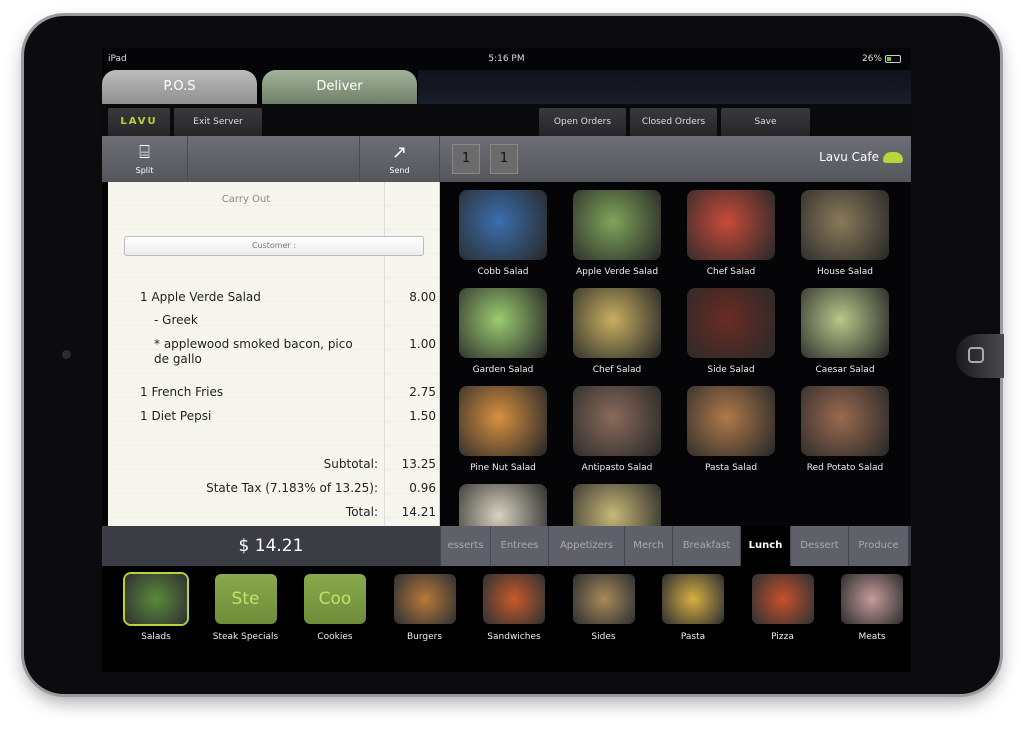 This screenshot has height=734, width=1024. I want to click on exit-server-button: Exit Server, so click(218, 122).